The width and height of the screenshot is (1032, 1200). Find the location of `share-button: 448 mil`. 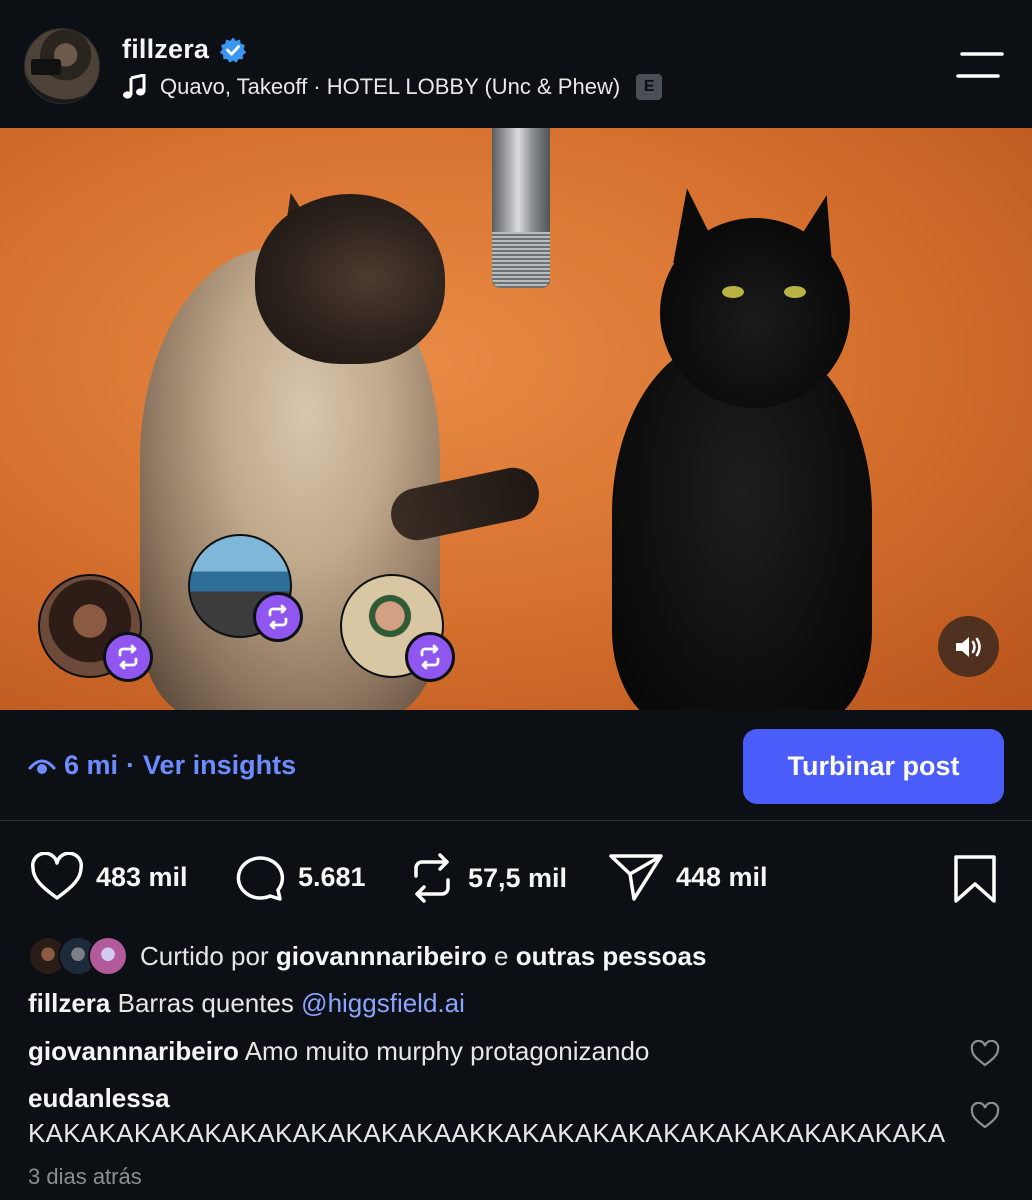

share-button: 448 mil is located at coordinates (688, 877).